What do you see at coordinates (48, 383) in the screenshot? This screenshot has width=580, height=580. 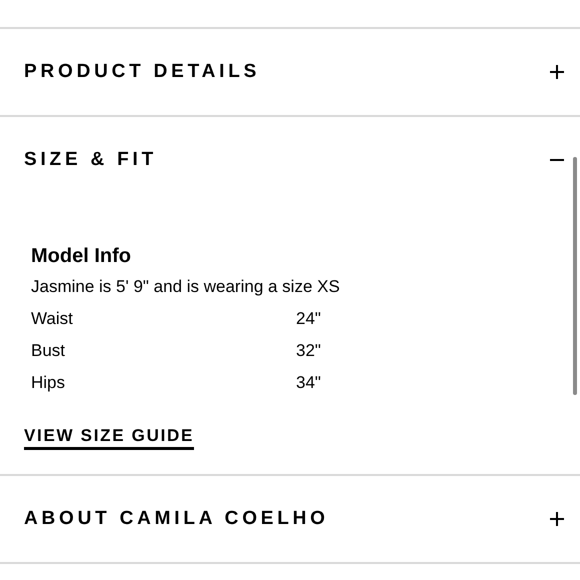 I see `measurement-label: Hips` at bounding box center [48, 383].